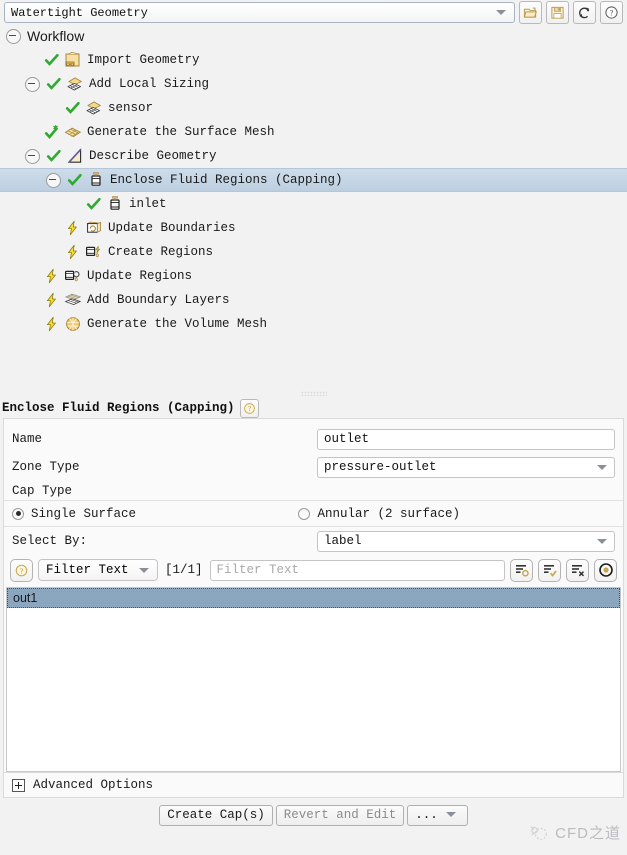 The height and width of the screenshot is (855, 627). What do you see at coordinates (21, 570) in the screenshot?
I see `filter-help-button: ?` at bounding box center [21, 570].